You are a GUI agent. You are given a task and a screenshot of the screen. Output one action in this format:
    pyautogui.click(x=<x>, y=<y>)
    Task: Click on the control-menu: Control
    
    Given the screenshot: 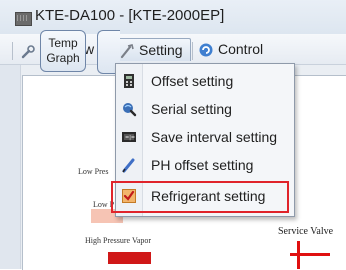 What is the action you would take?
    pyautogui.click(x=233, y=49)
    